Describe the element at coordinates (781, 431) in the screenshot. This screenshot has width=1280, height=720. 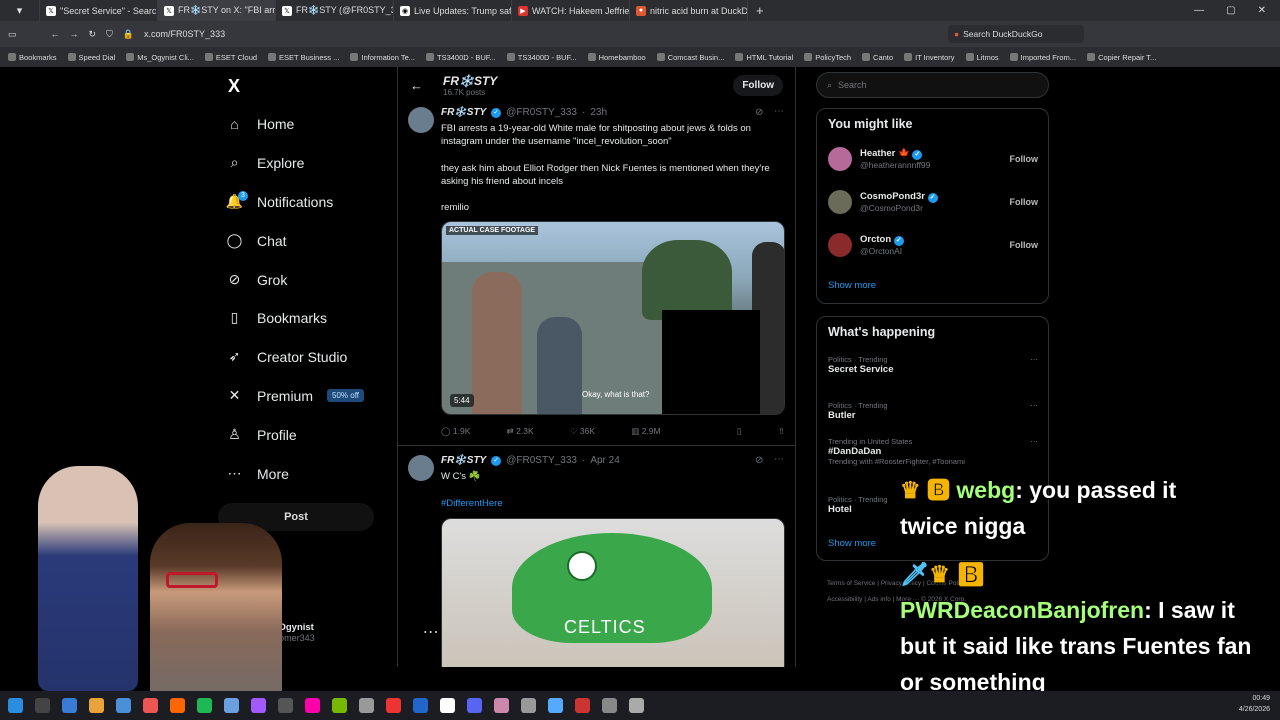
I see `share-button: ⇧` at that location.